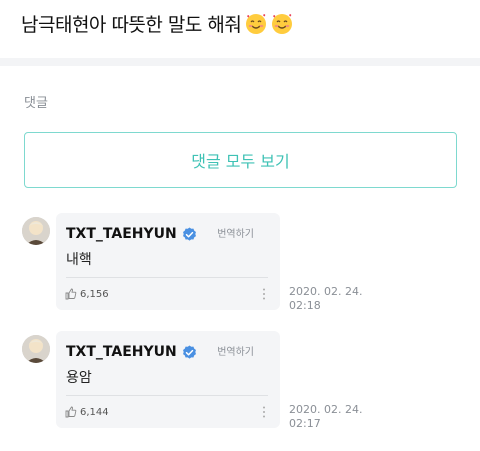  Describe the element at coordinates (94, 294) in the screenshot. I see `like-count: 6,156` at that location.